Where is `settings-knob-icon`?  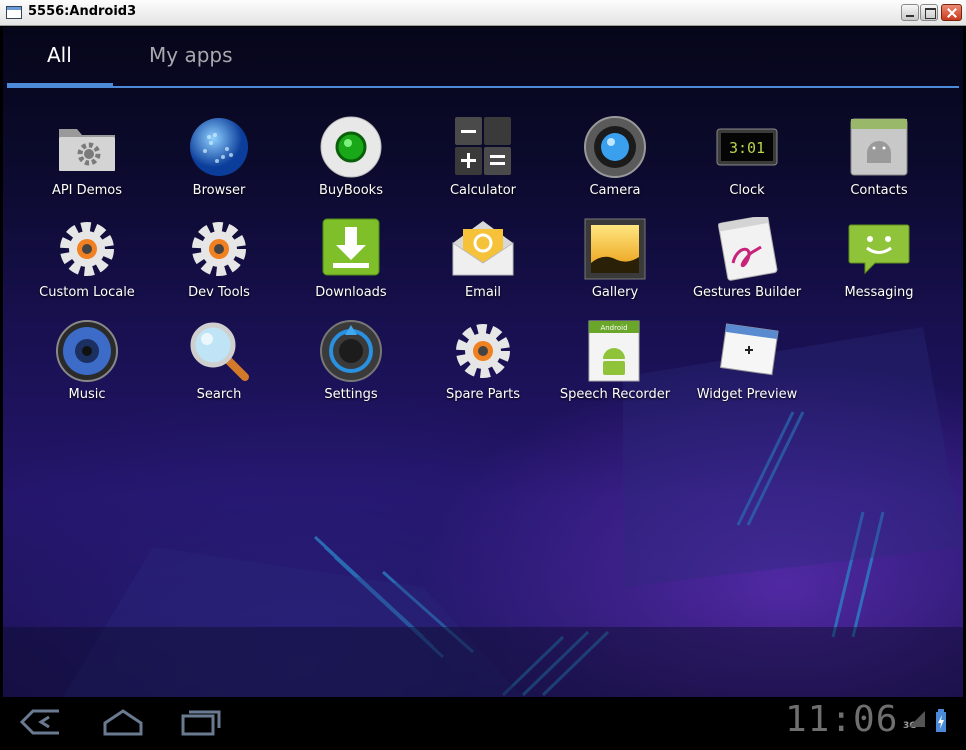 settings-knob-icon is located at coordinates (351, 351).